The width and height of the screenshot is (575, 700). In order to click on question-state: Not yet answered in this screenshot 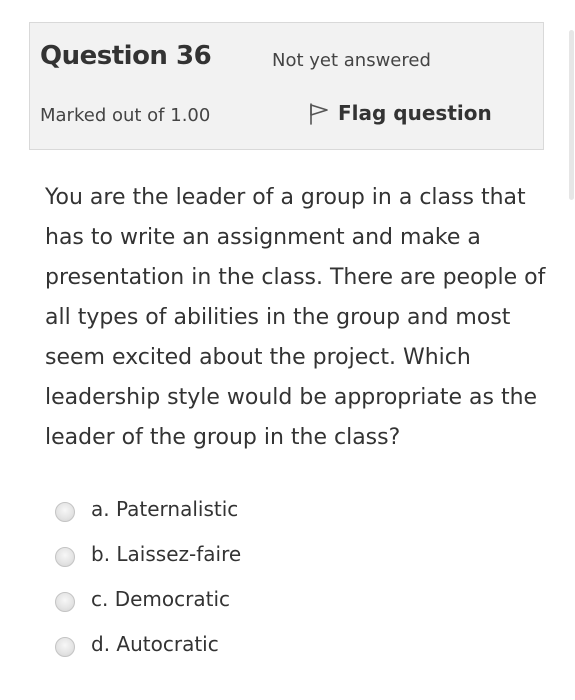, I will do `click(351, 60)`.